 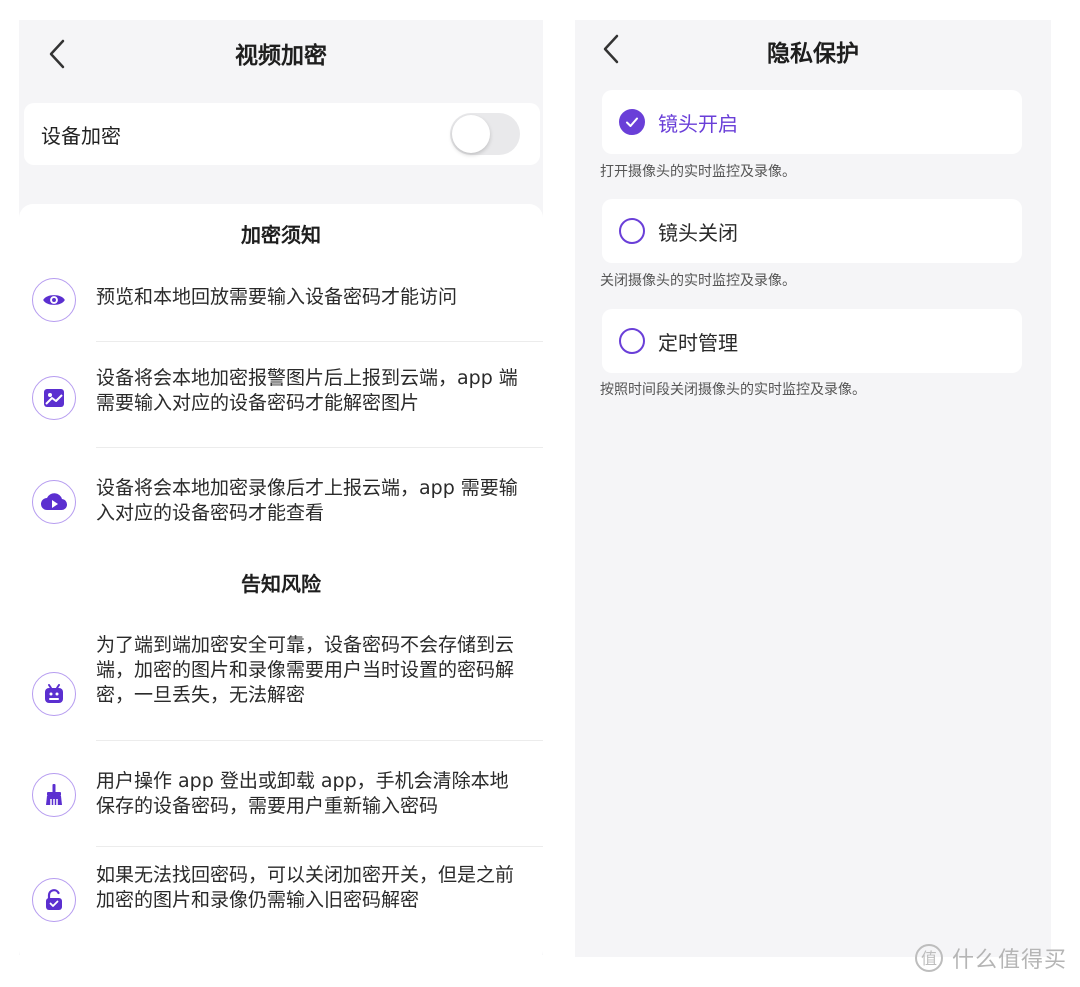 What do you see at coordinates (698, 232) in the screenshot?
I see `option-label: 镜头关闭` at bounding box center [698, 232].